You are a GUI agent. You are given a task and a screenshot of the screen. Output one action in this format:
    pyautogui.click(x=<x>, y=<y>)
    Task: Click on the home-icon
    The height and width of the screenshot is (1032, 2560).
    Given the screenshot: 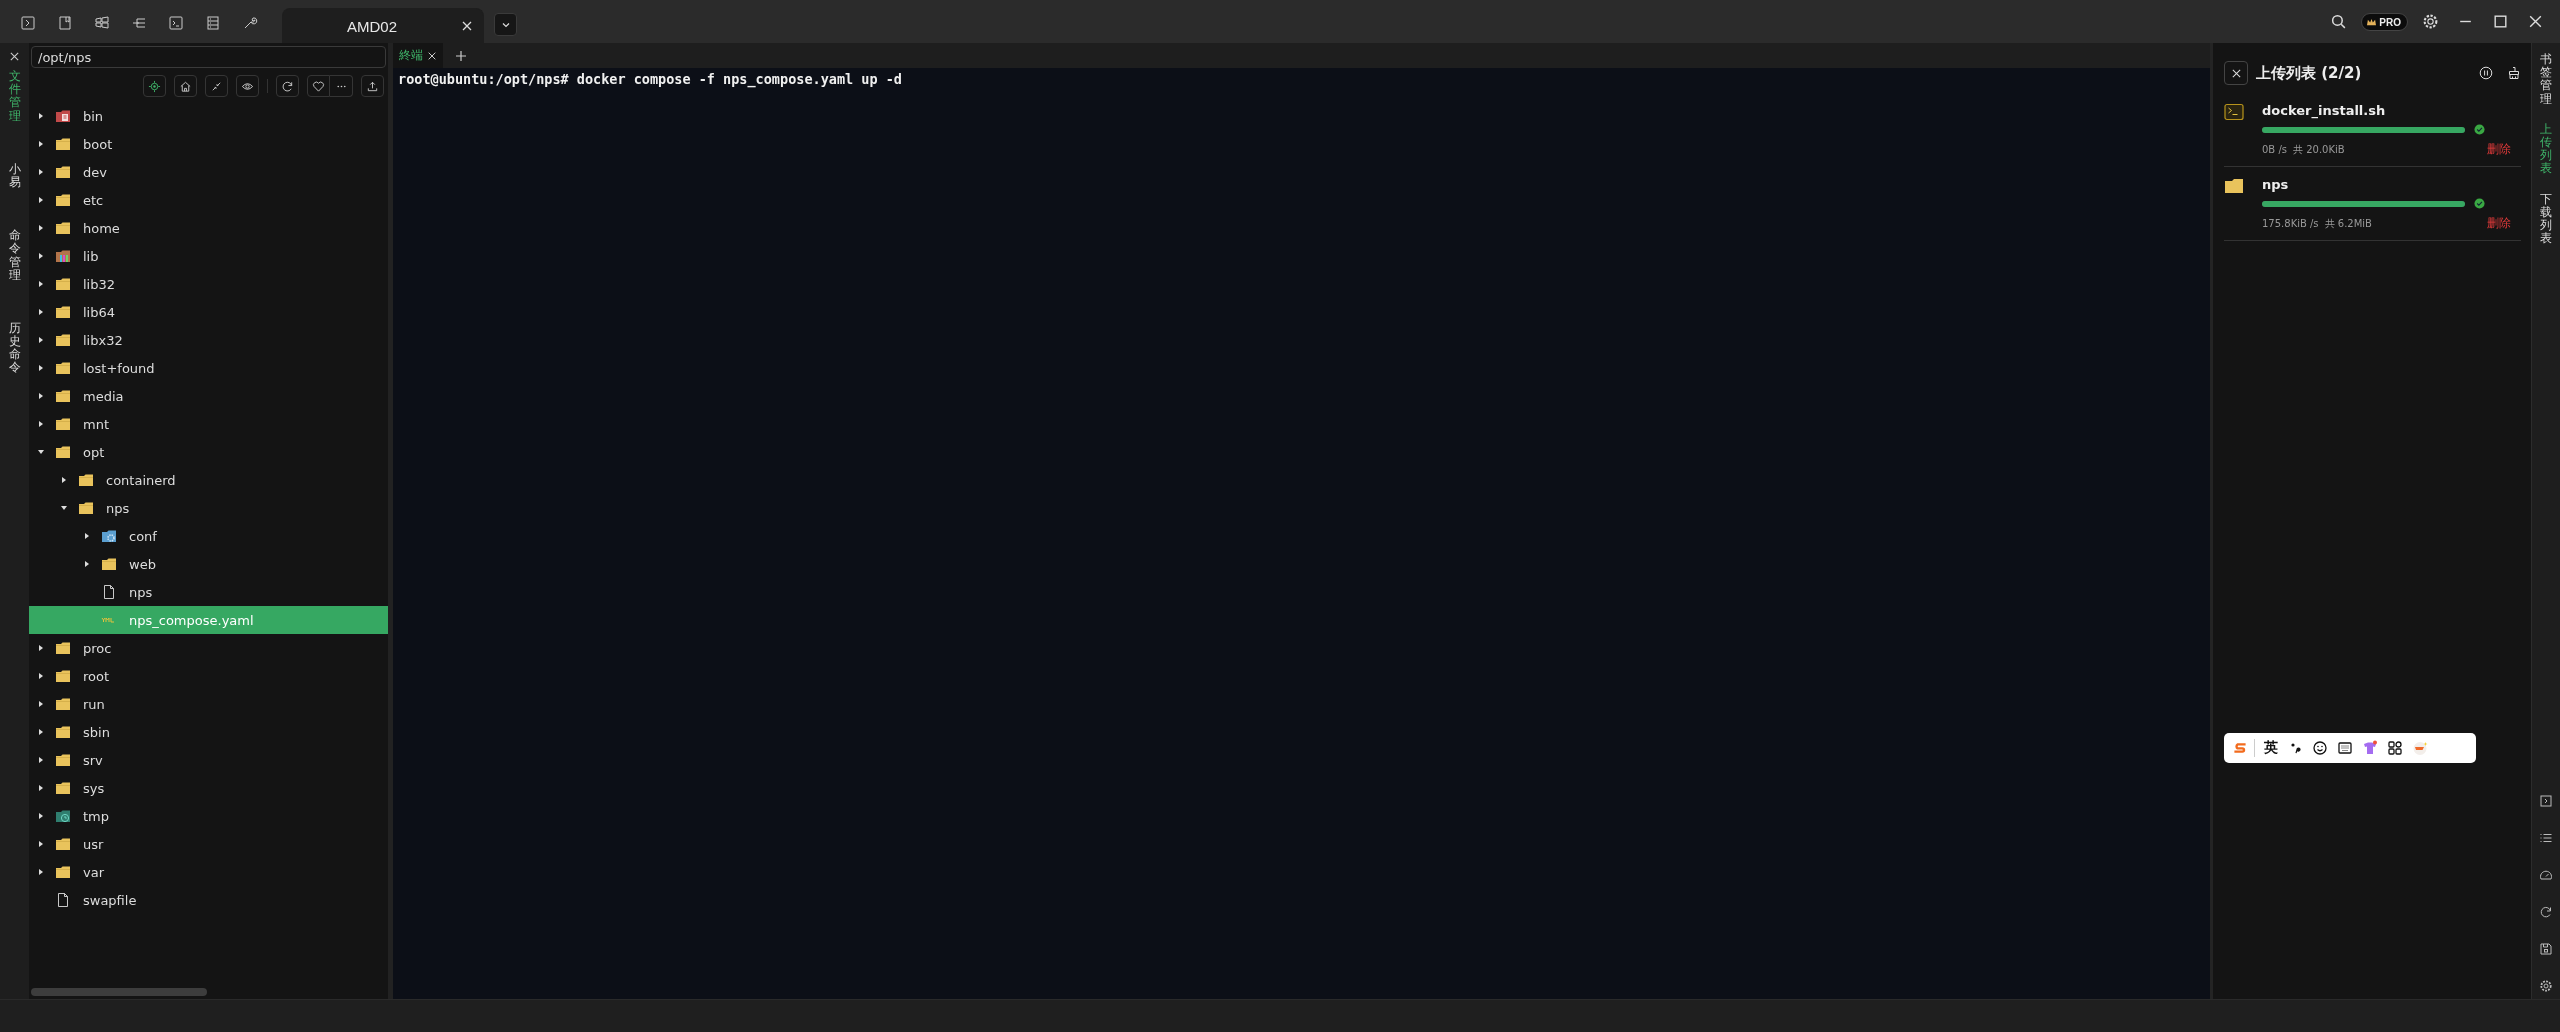 What is the action you would take?
    pyautogui.click(x=185, y=86)
    